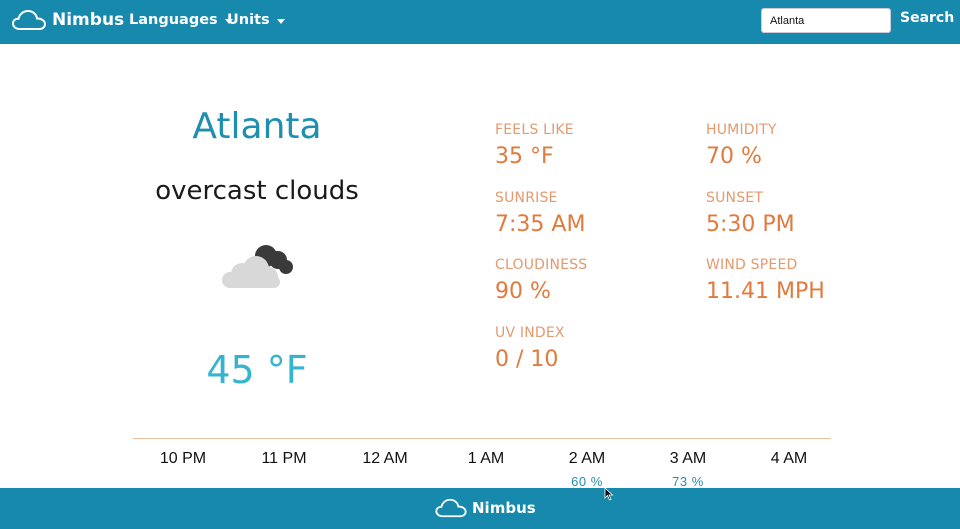  I want to click on detail-sunrise: SUNRISE 7:35 AM, so click(540, 213).